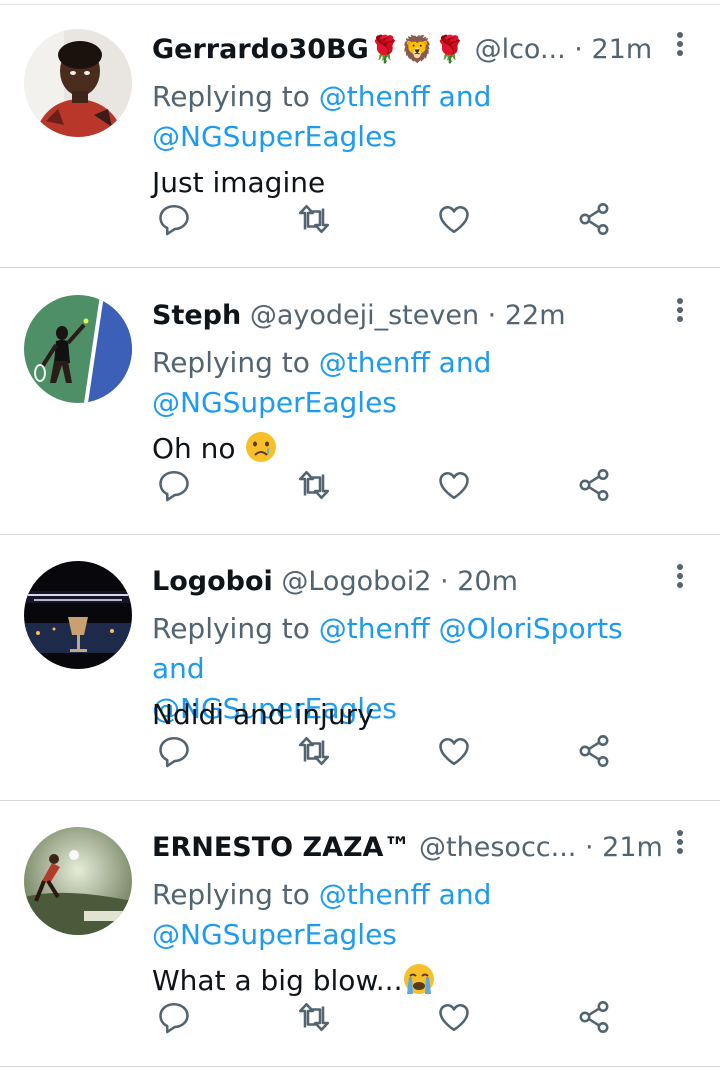 The width and height of the screenshot is (720, 1081). What do you see at coordinates (356, 581) in the screenshot?
I see `user-handle: @Logoboi2` at bounding box center [356, 581].